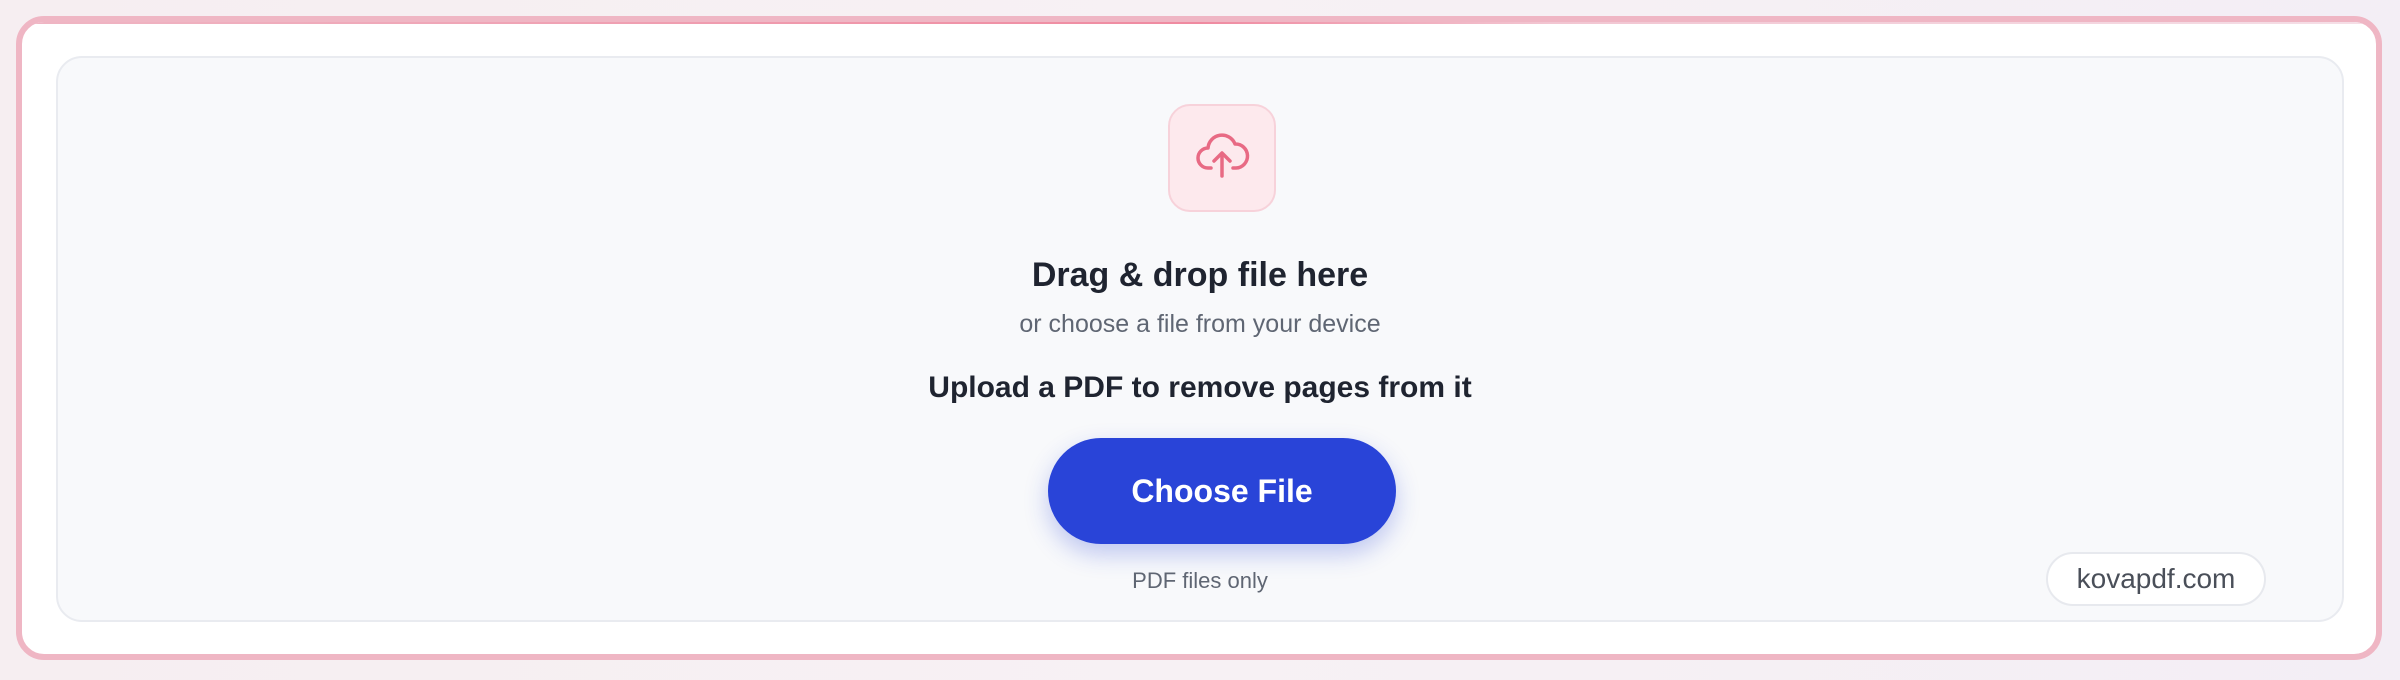 The image size is (2400, 680). I want to click on dropzone-subtitle: or choose a file from your device, so click(1200, 324).